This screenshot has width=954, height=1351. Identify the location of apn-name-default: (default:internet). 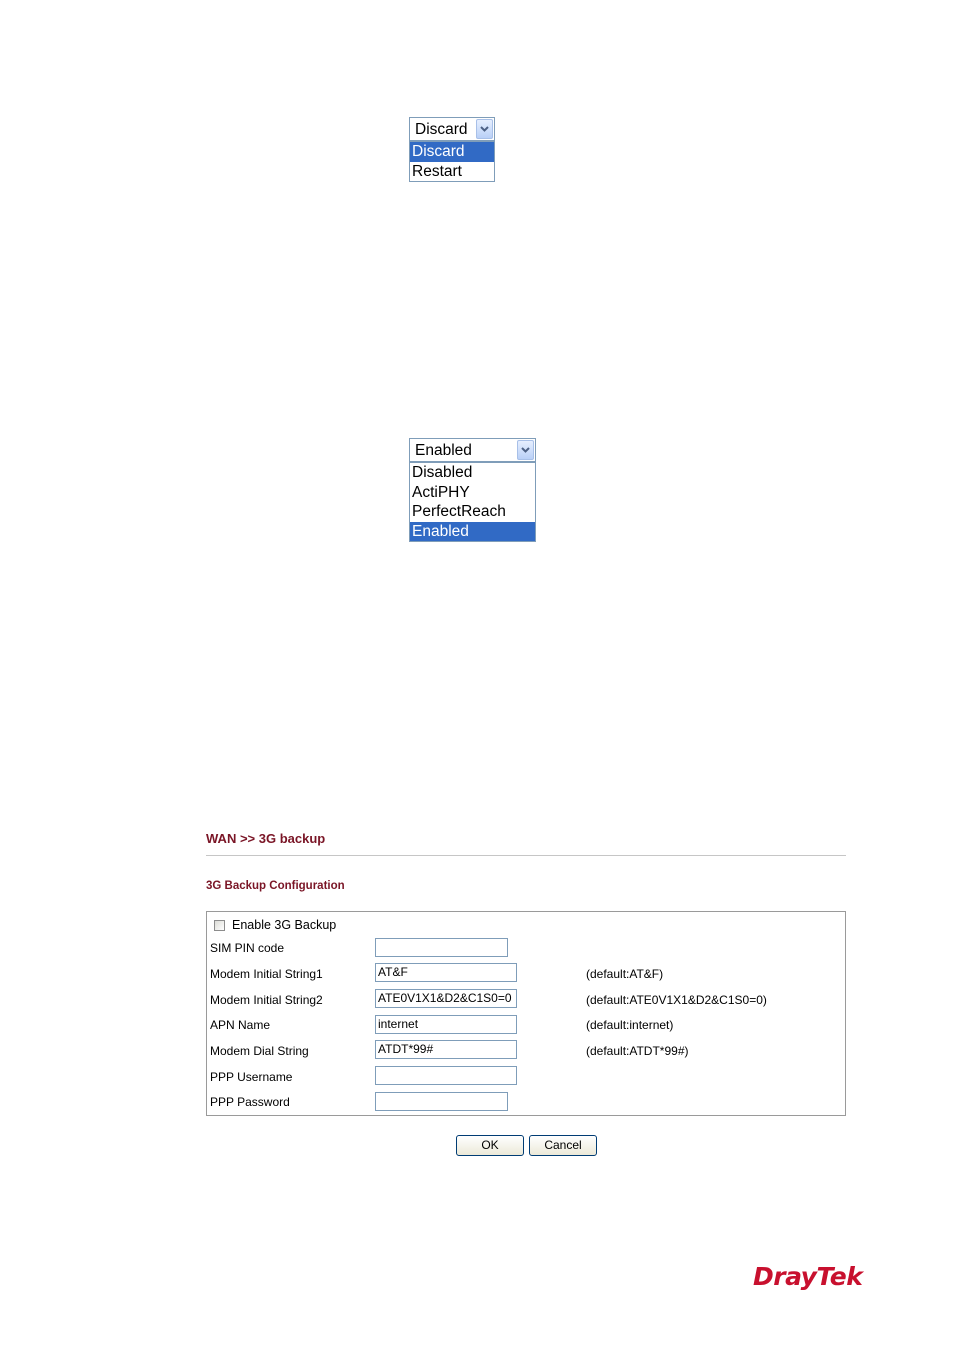
(630, 1025).